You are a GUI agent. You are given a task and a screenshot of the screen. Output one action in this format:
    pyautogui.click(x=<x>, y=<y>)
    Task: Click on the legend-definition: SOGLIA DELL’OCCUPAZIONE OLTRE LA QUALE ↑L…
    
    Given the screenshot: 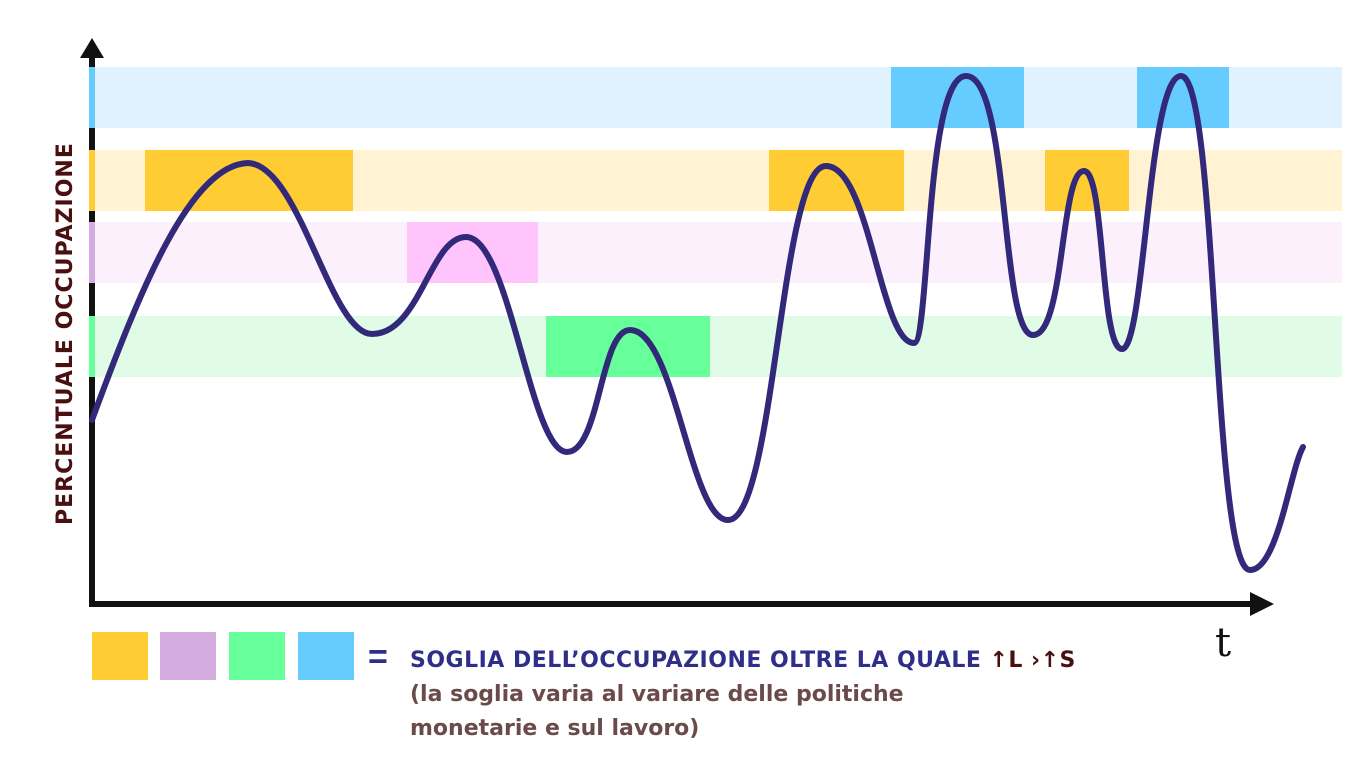 What is the action you would take?
    pyautogui.click(x=743, y=660)
    